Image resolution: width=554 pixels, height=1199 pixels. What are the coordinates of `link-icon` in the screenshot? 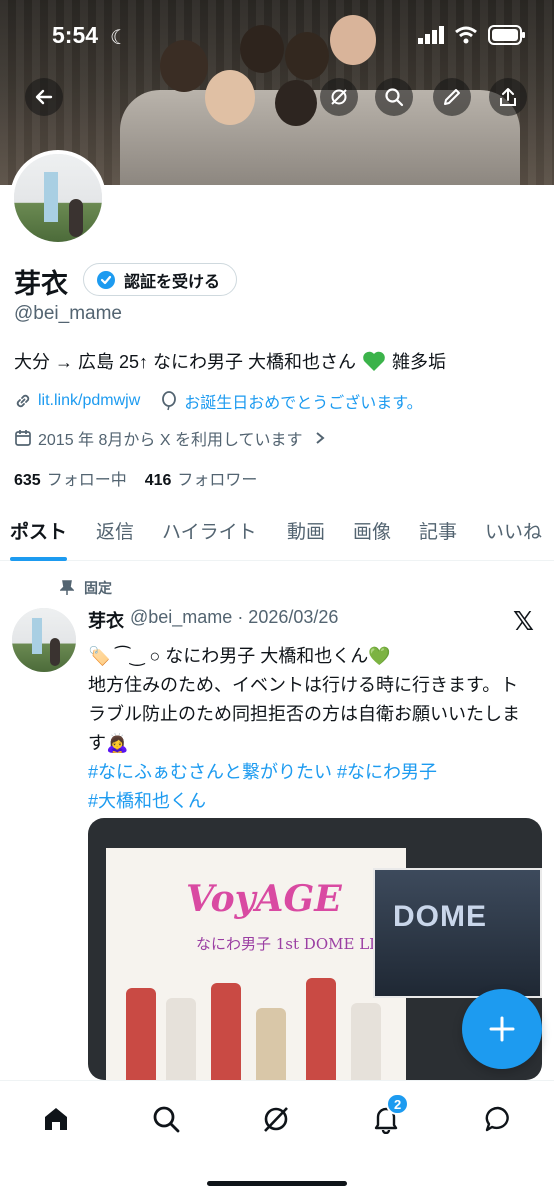 It's located at (23, 401).